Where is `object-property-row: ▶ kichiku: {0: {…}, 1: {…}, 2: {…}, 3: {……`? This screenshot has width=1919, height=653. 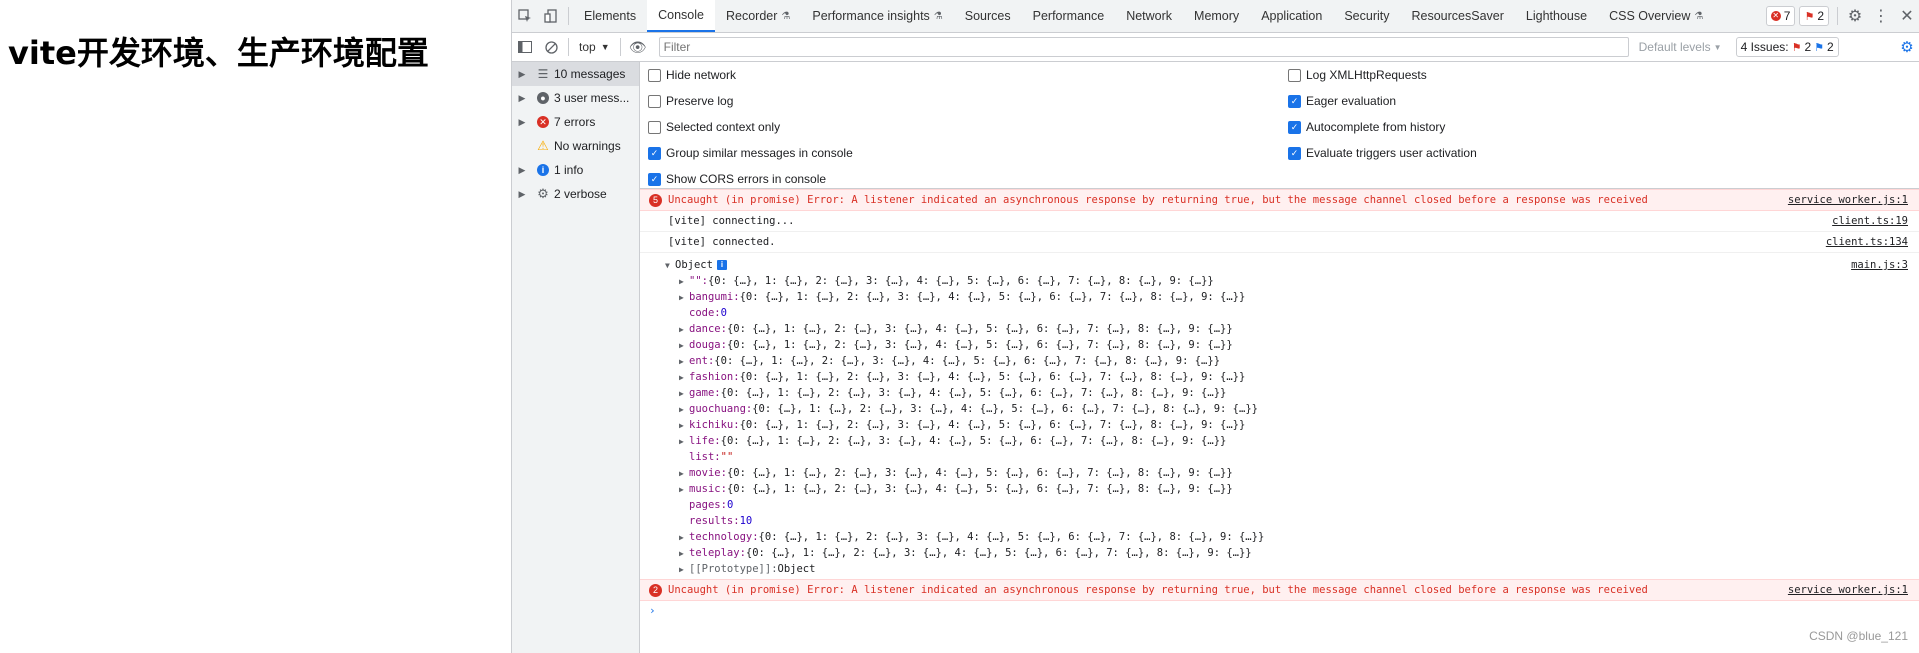
object-property-row: ▶ kichiku: {0: {…}, 1: {…}, 2: {…}, 3: {…… is located at coordinates (1279, 425).